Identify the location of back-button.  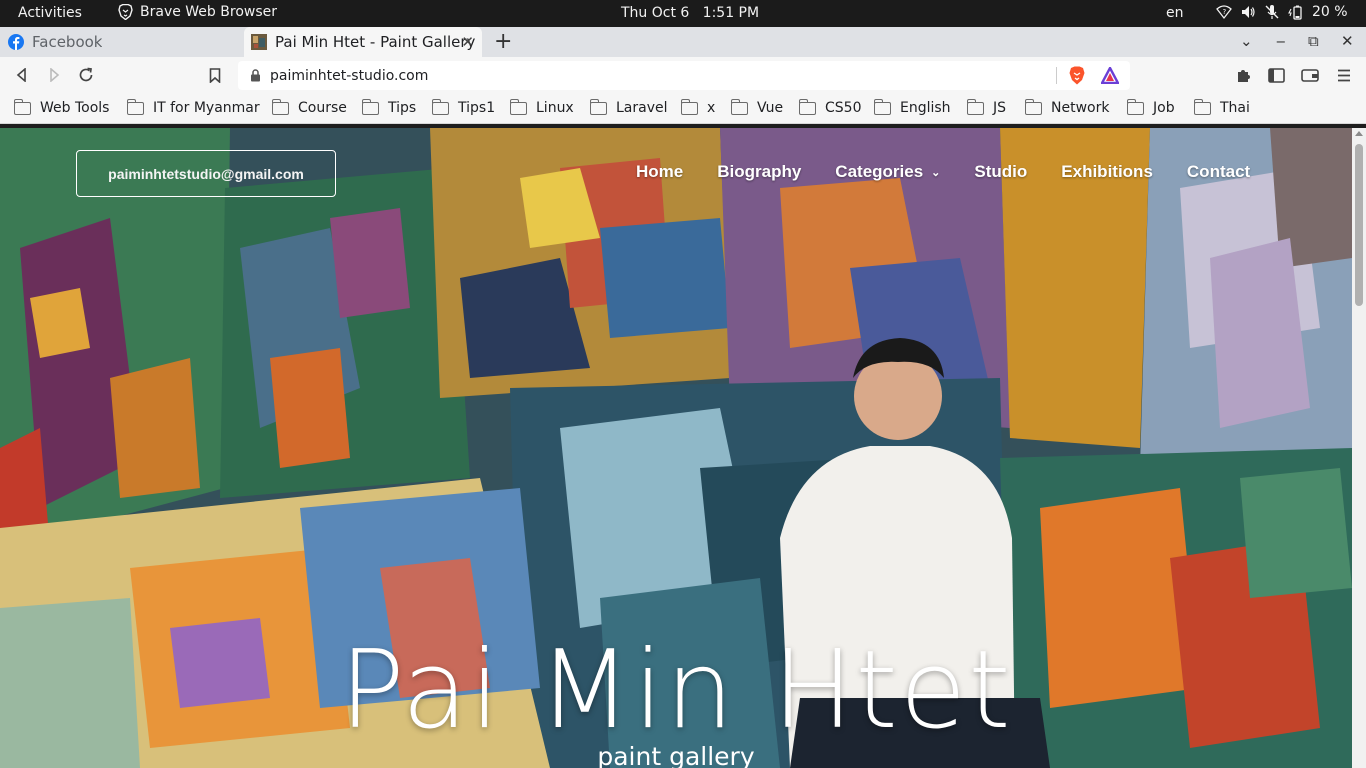
(22, 75).